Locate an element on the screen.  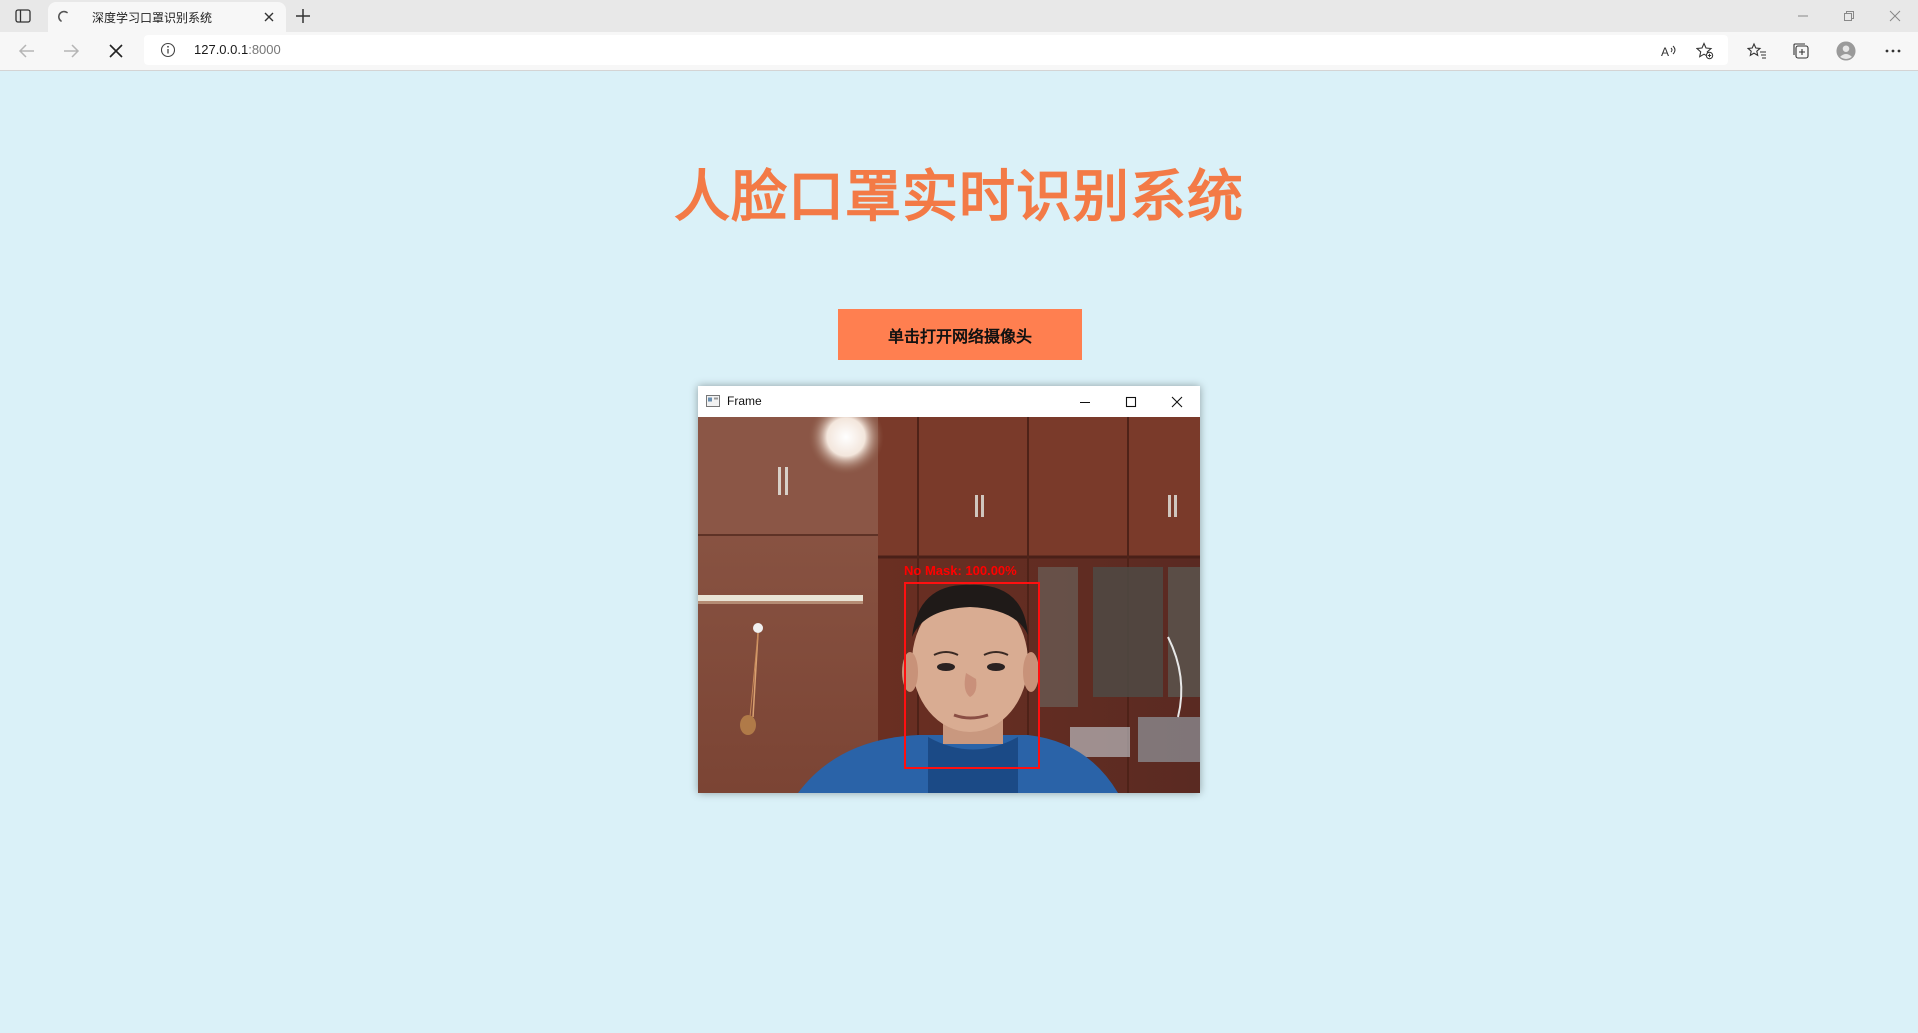
maximize-icon is located at coordinates (1131, 401).